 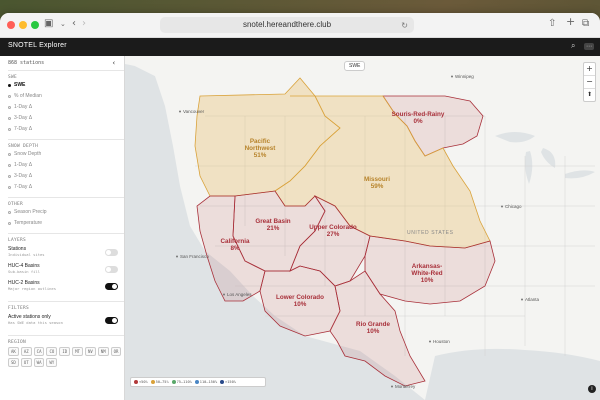 What do you see at coordinates (589, 69) in the screenshot?
I see `zoom-in-button: +` at bounding box center [589, 69].